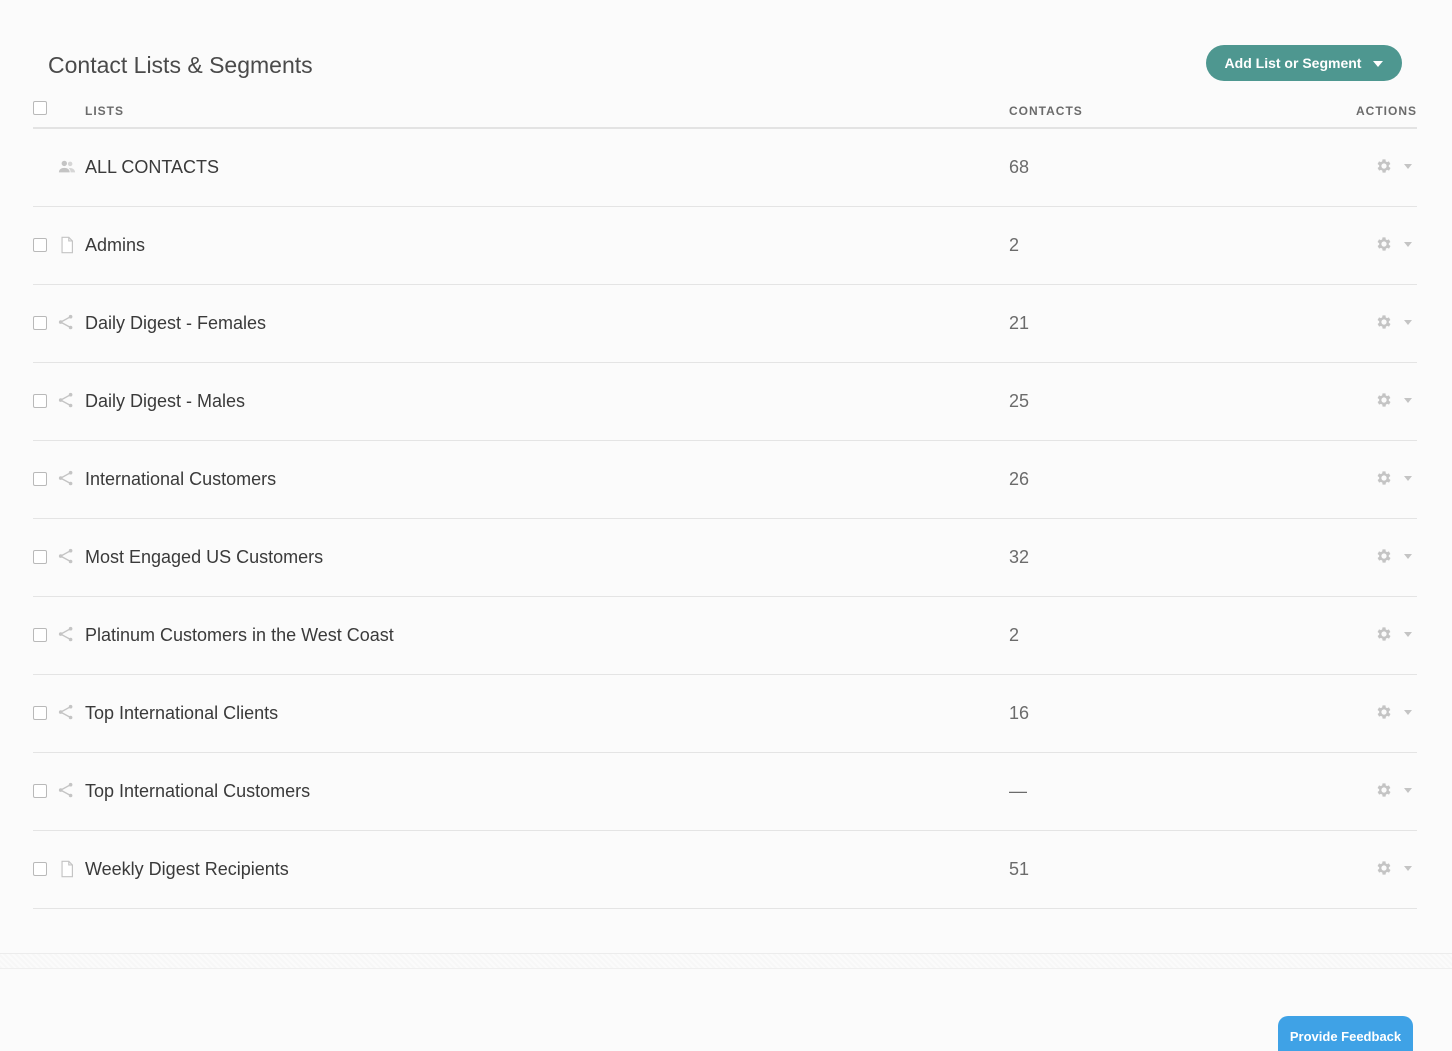 The width and height of the screenshot is (1452, 1051). What do you see at coordinates (1019, 167) in the screenshot?
I see `row-contact-count: 68` at bounding box center [1019, 167].